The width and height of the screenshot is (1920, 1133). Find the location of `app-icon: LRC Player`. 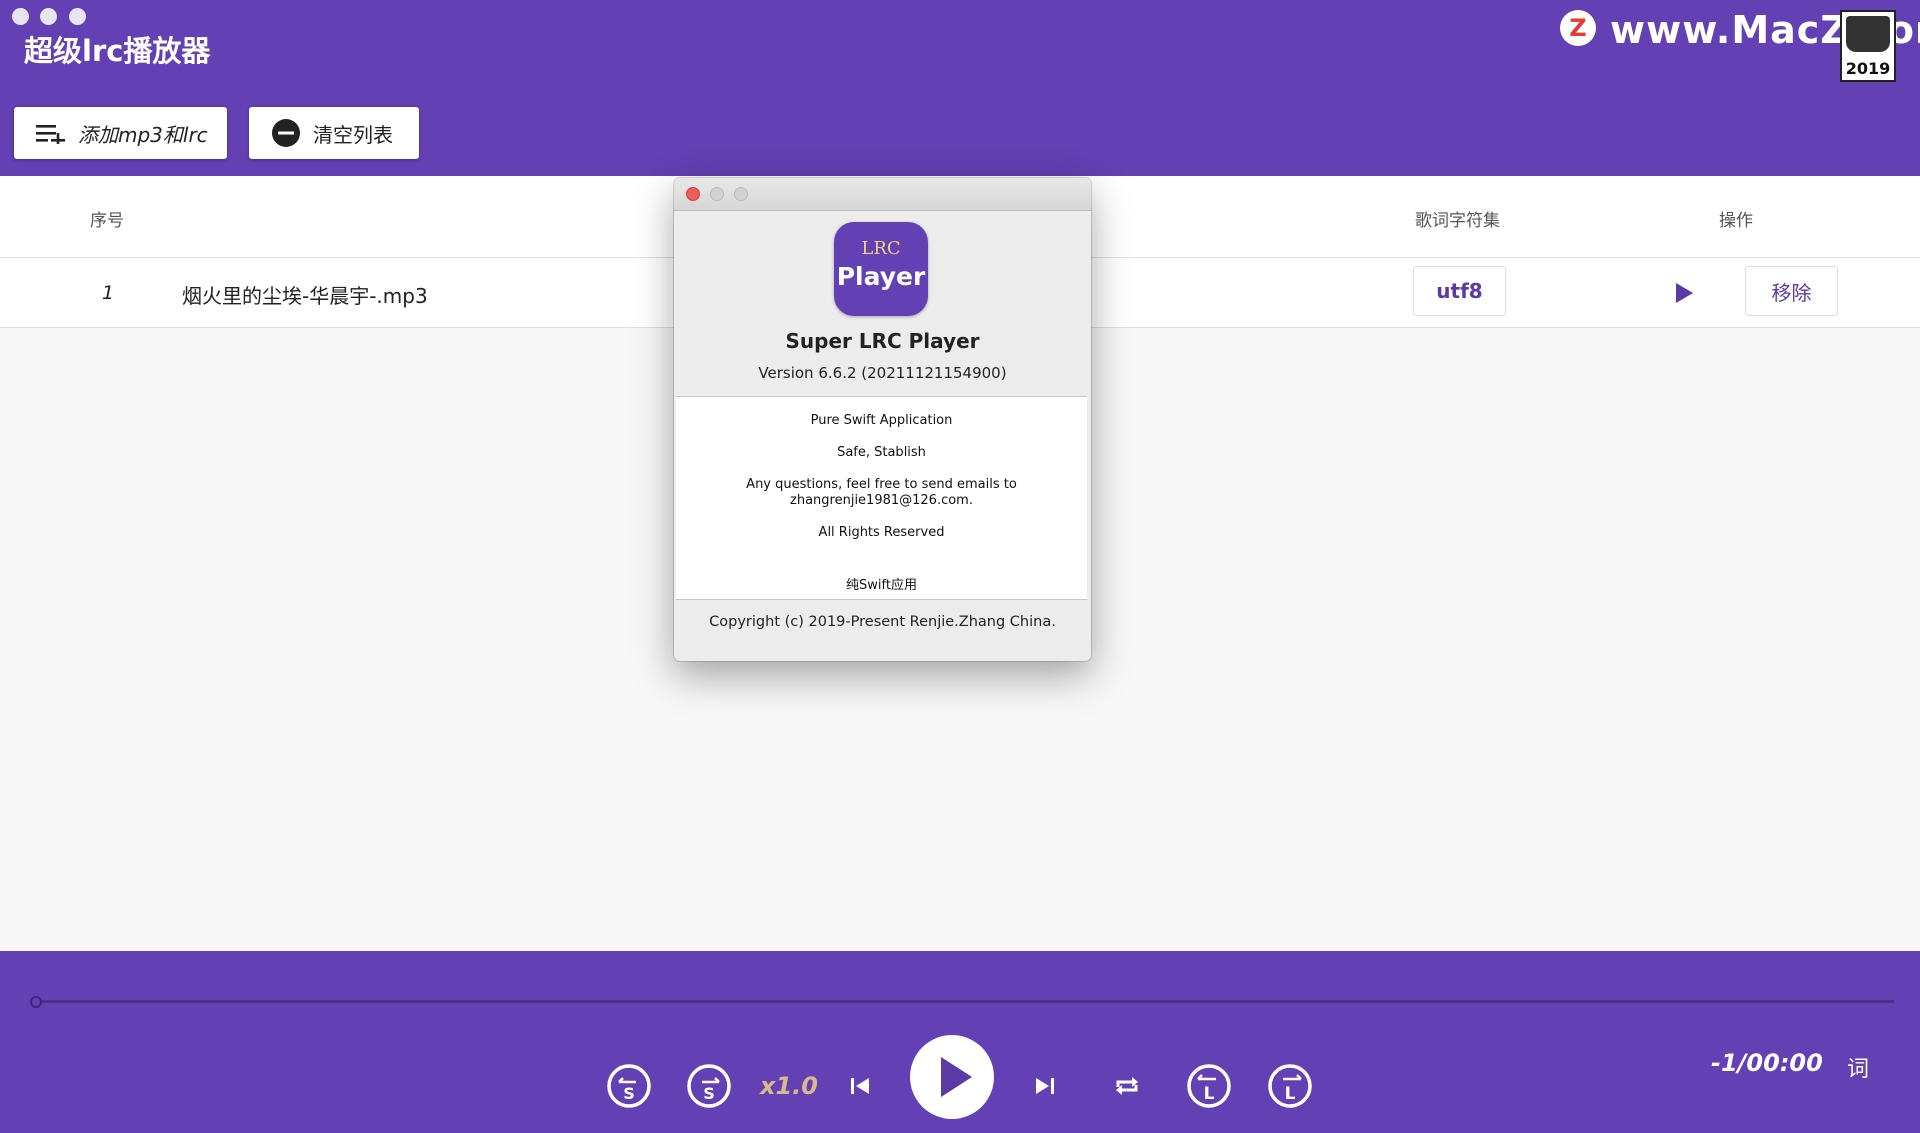

app-icon: LRC Player is located at coordinates (881, 269).